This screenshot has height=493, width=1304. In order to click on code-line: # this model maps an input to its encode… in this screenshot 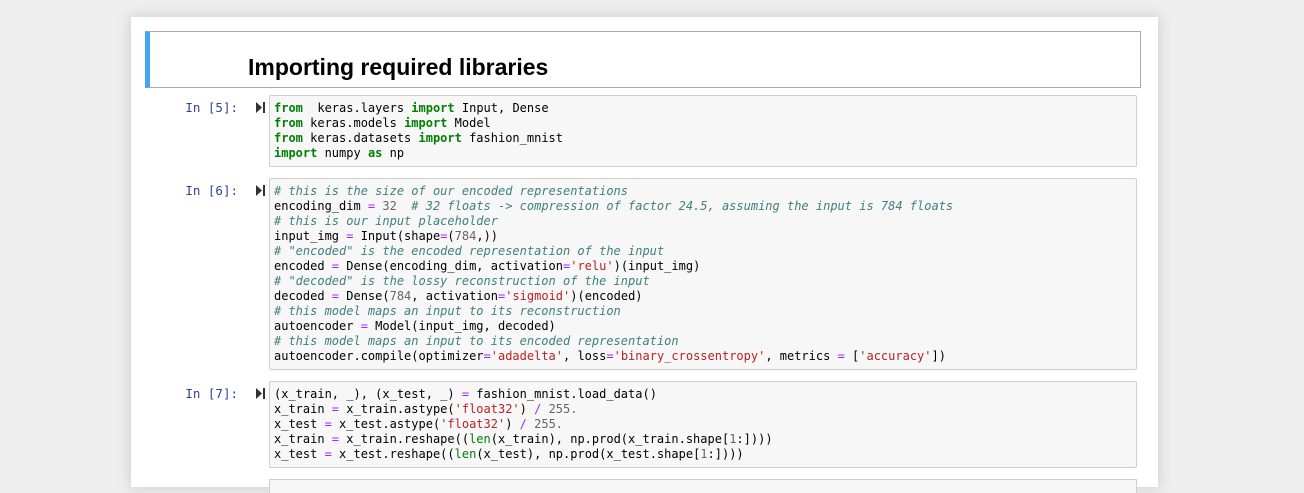, I will do `click(703, 341)`.